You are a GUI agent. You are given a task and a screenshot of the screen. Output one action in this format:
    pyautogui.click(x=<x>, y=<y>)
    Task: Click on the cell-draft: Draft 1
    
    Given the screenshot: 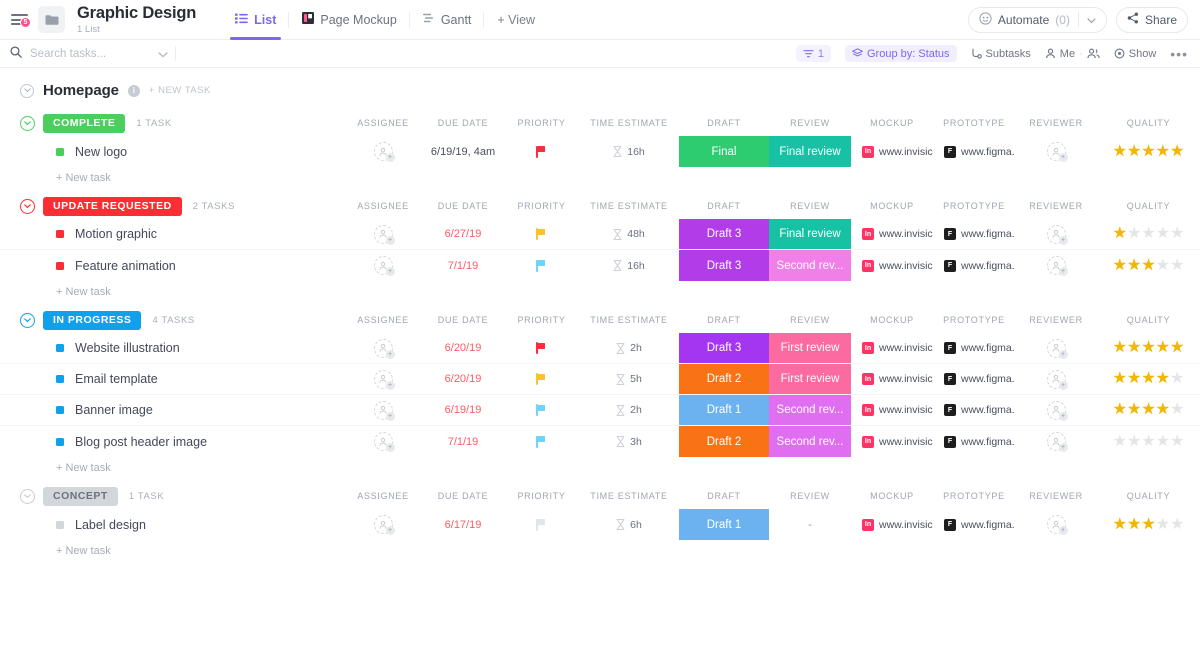 What is the action you would take?
    pyautogui.click(x=724, y=524)
    